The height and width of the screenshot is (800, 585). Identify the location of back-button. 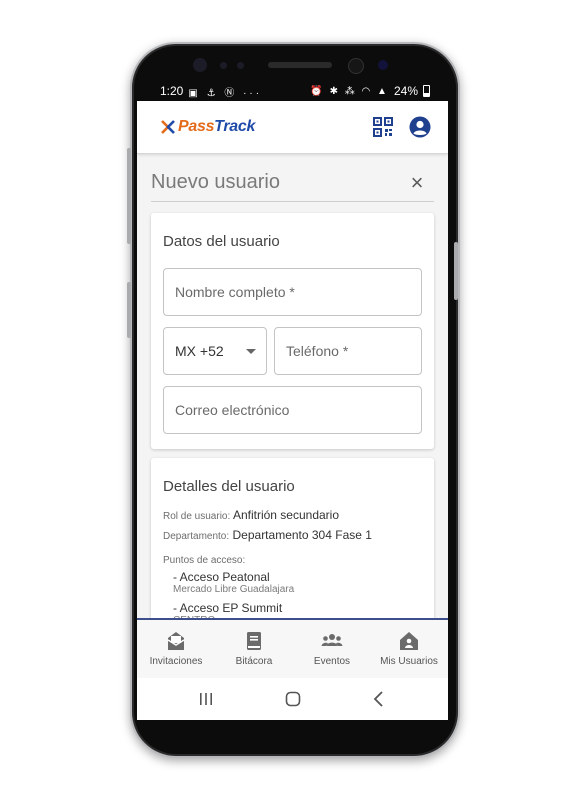
(379, 699).